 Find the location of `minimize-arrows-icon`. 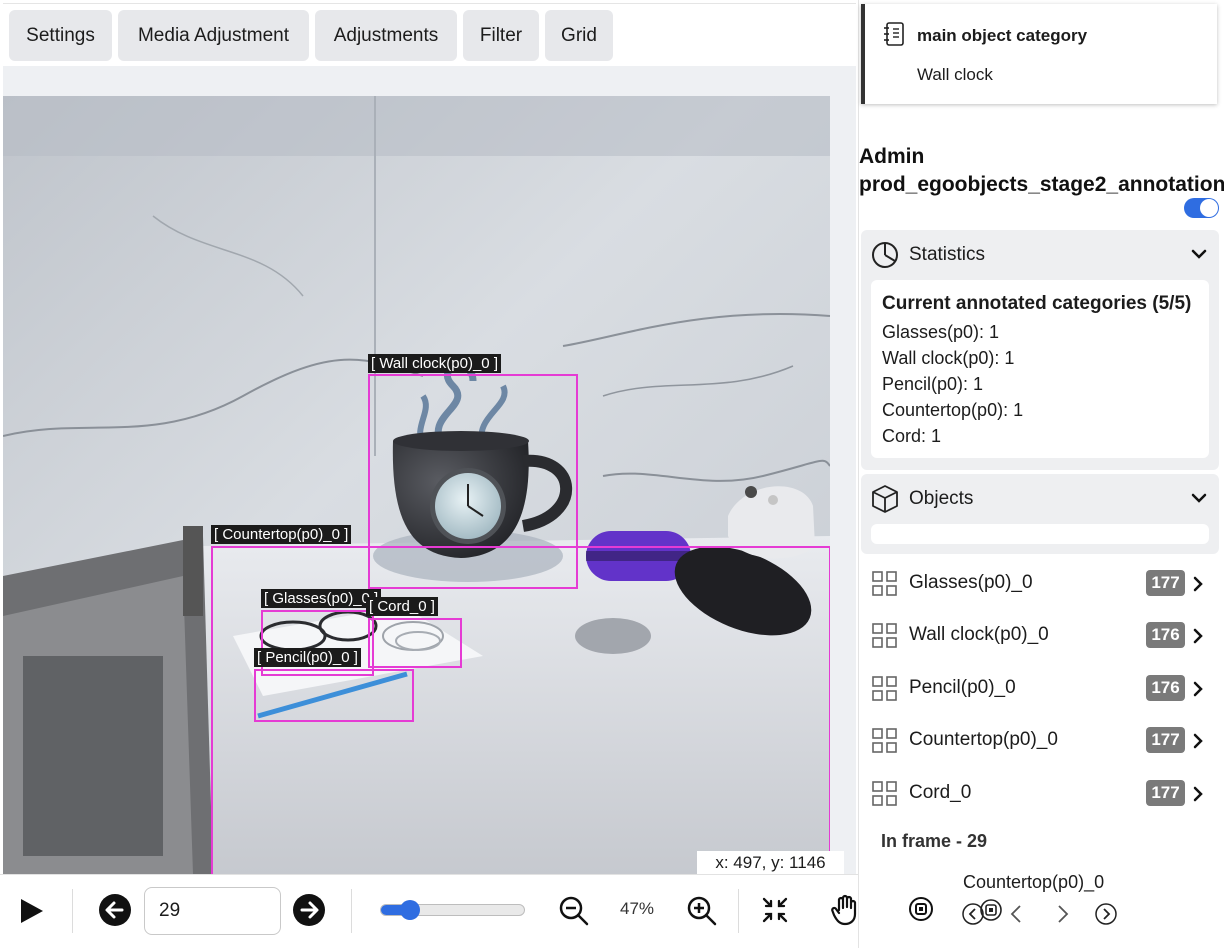

minimize-arrows-icon is located at coordinates (775, 910).